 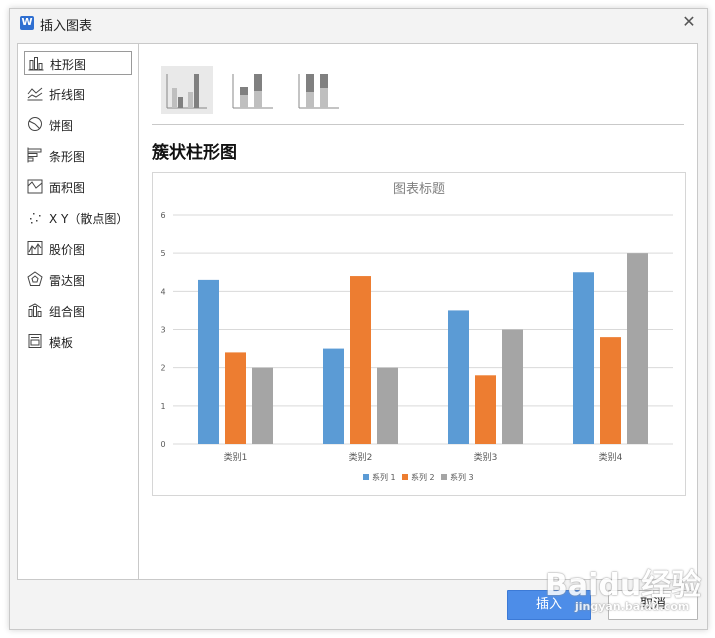 What do you see at coordinates (35, 248) in the screenshot?
I see `stock-chart-icon` at bounding box center [35, 248].